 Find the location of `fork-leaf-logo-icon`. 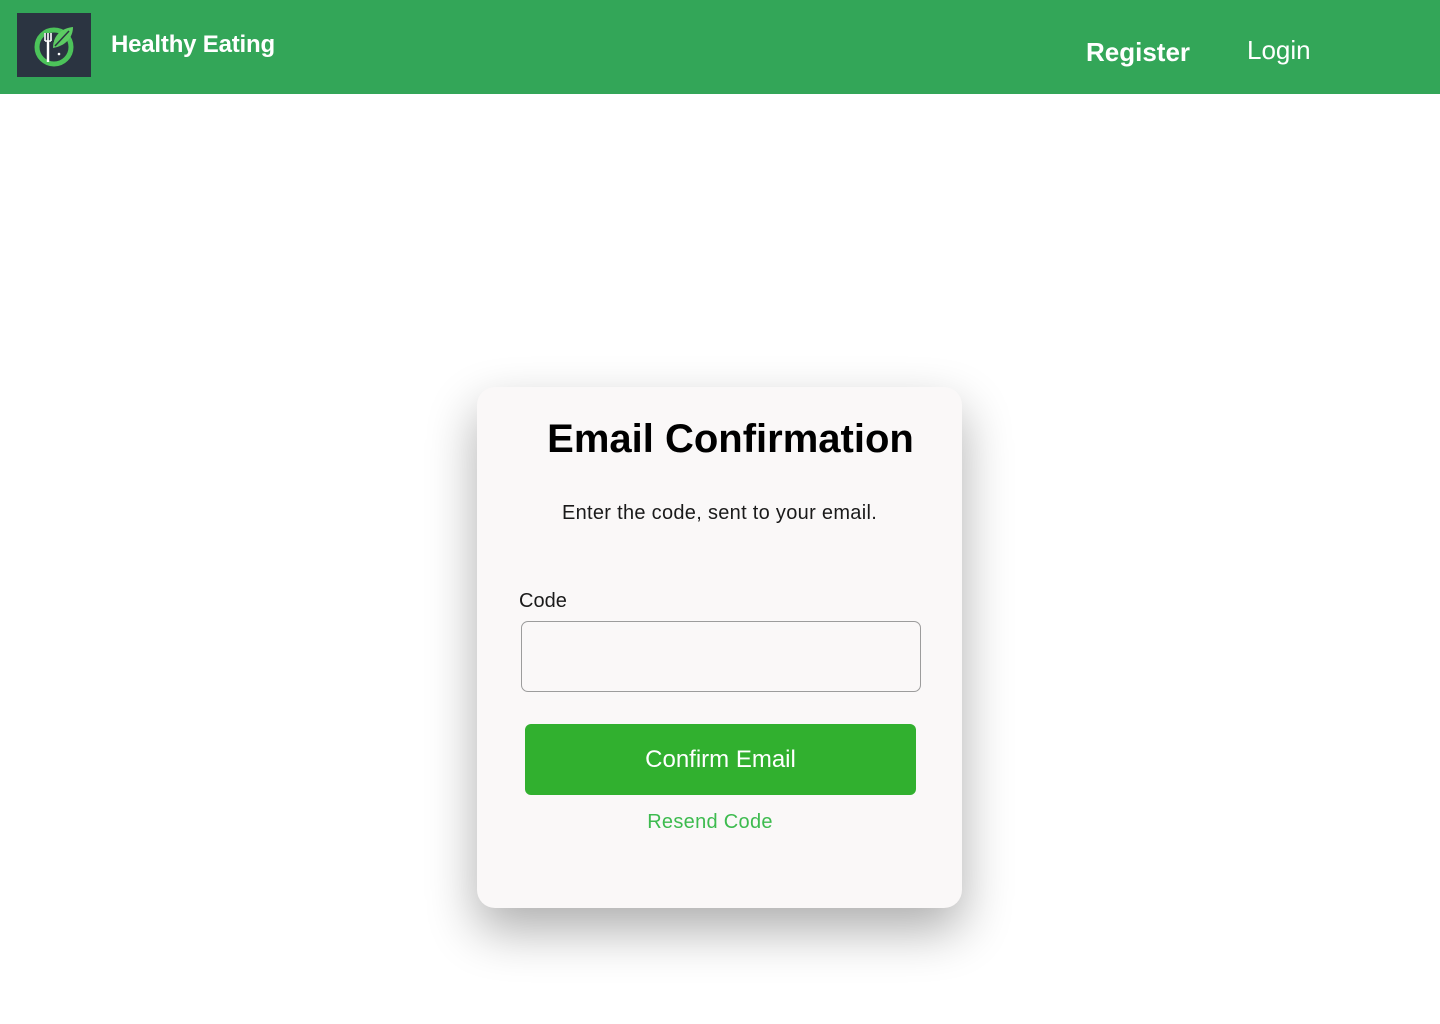

fork-leaf-logo-icon is located at coordinates (54, 47).